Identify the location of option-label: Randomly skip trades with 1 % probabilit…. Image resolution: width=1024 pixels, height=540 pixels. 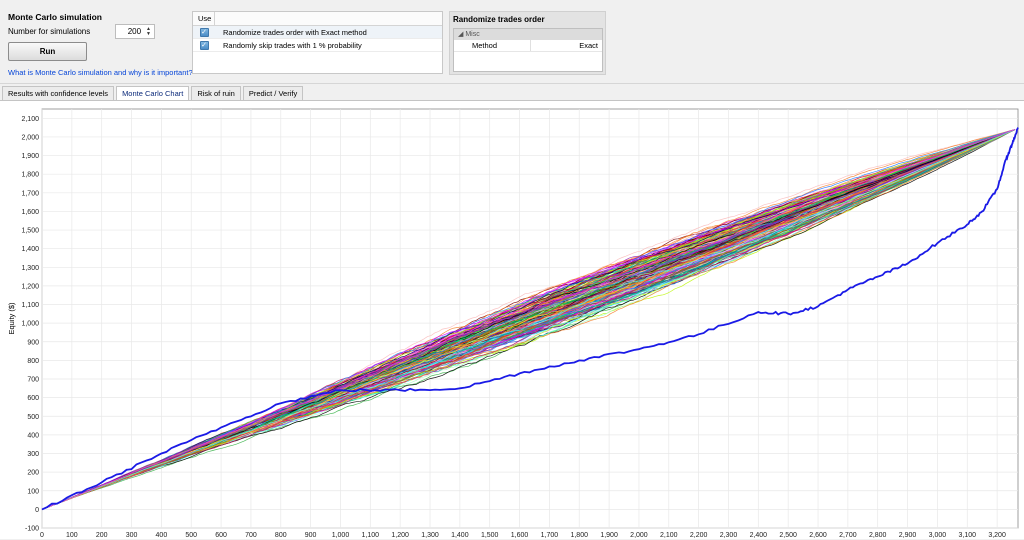
(292, 45).